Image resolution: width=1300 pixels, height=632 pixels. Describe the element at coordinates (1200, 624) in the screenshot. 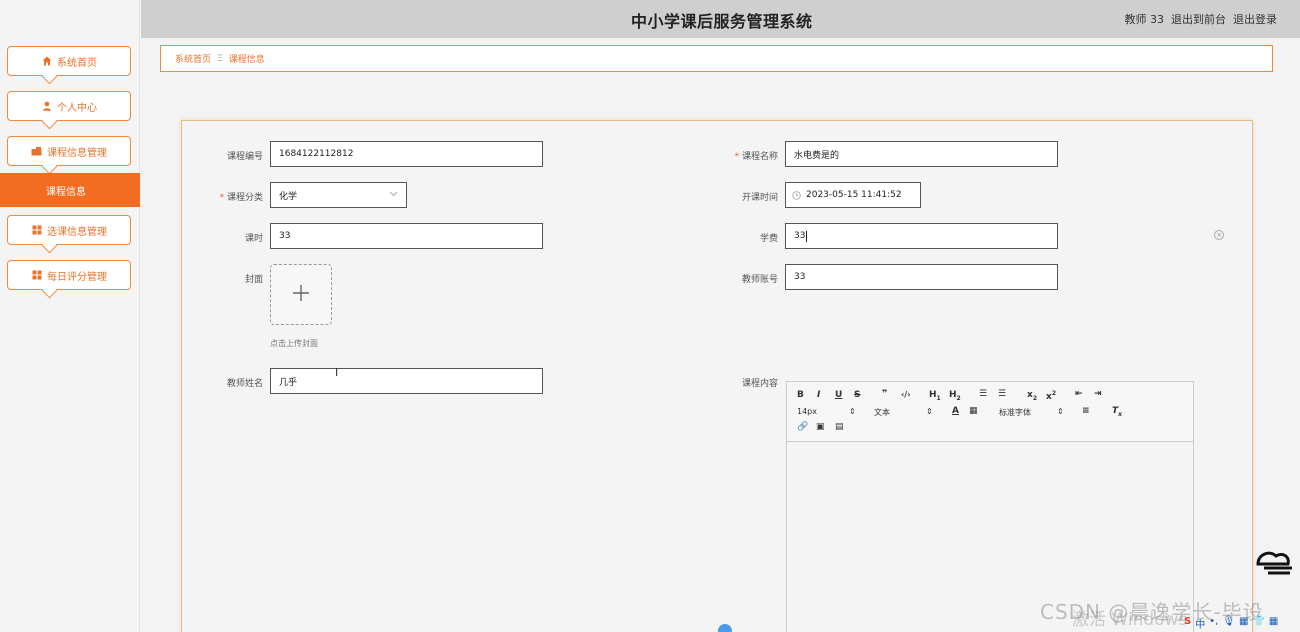

I see `ime-lang-icon: 中` at that location.